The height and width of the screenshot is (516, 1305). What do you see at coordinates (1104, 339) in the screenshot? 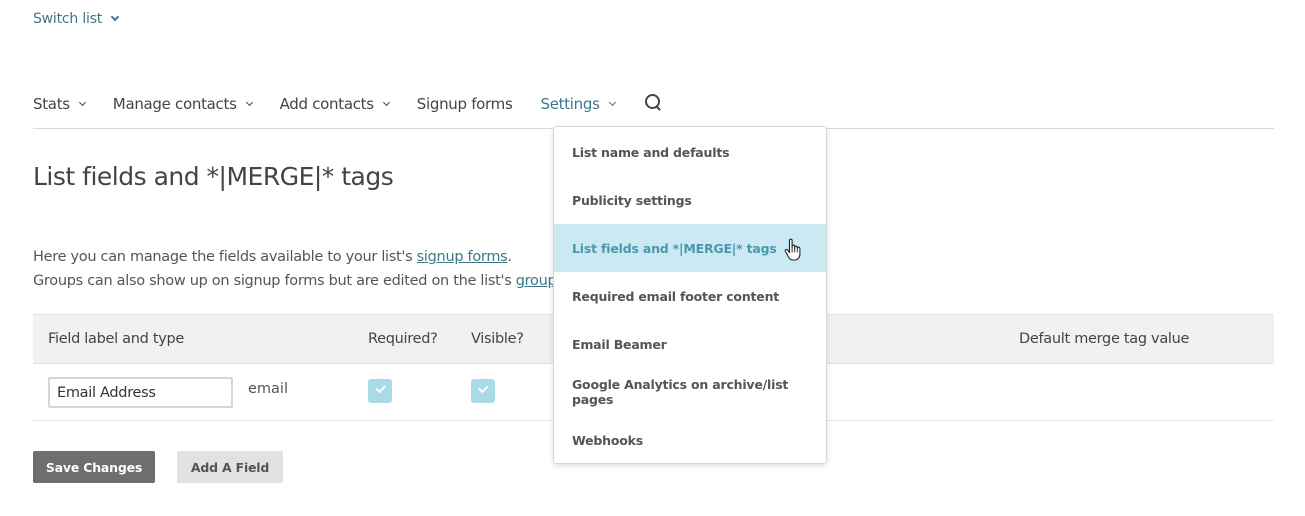
I see `header-default-value: Default merge tag value` at bounding box center [1104, 339].